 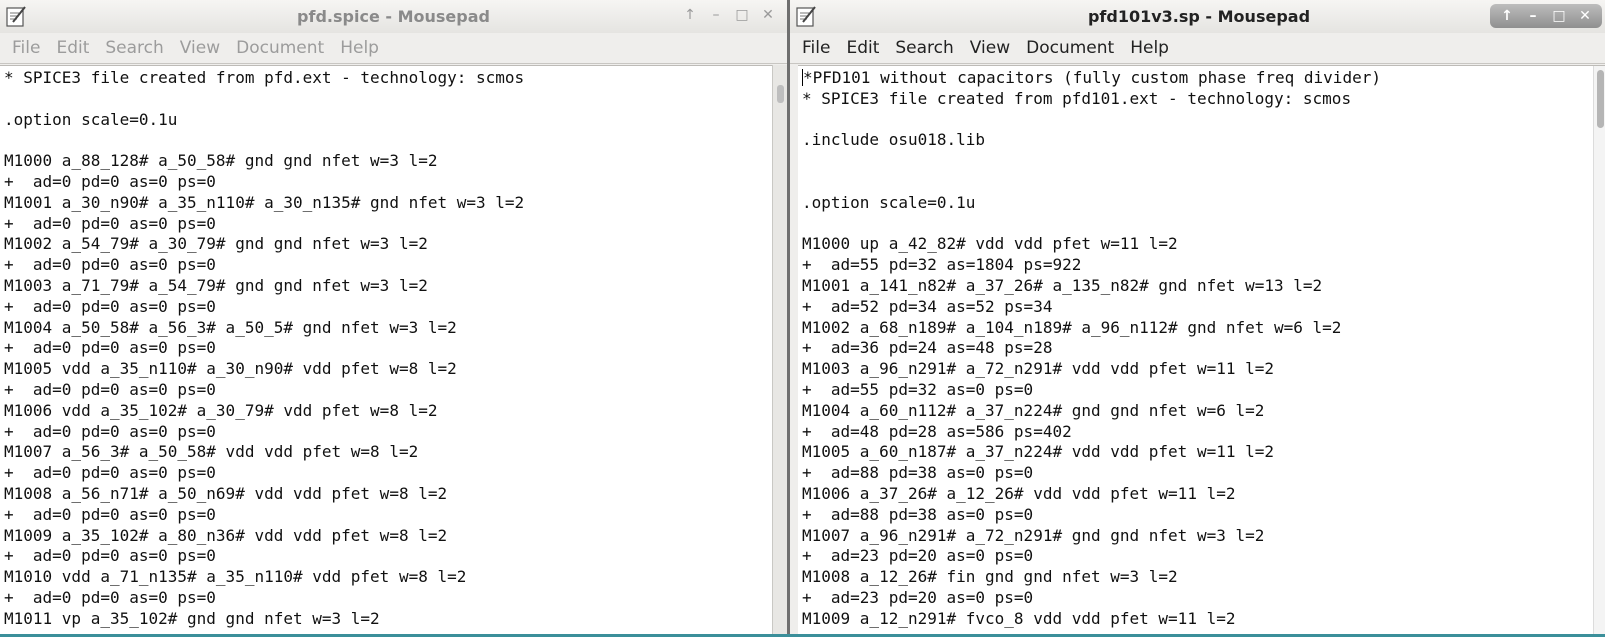 What do you see at coordinates (1585, 16) in the screenshot?
I see `right-close-icon: ✕` at bounding box center [1585, 16].